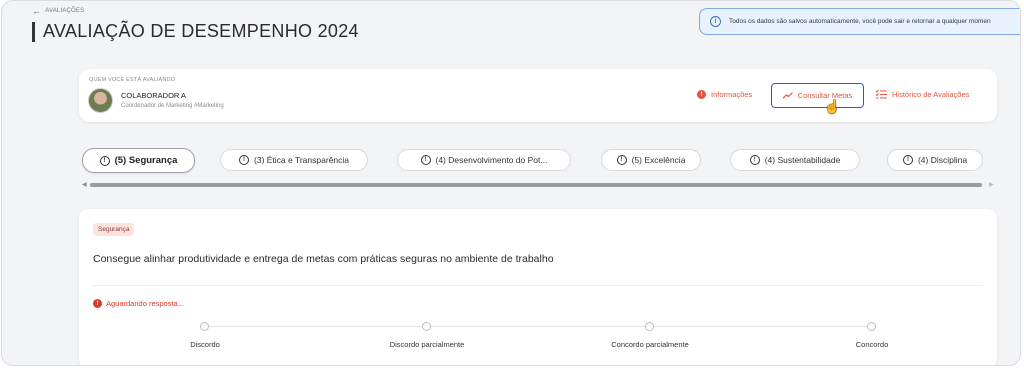  I want to click on tab-sustentabilidade: ! (4) Sustentabilidade, so click(795, 160).